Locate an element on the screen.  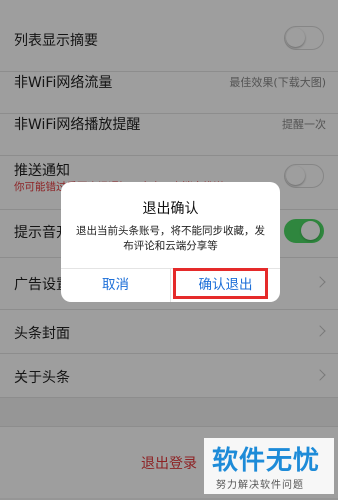
dialog-message: 退出当前头条账号，将不能同步收藏，发布评论和云端分享等 is located at coordinates (170, 238).